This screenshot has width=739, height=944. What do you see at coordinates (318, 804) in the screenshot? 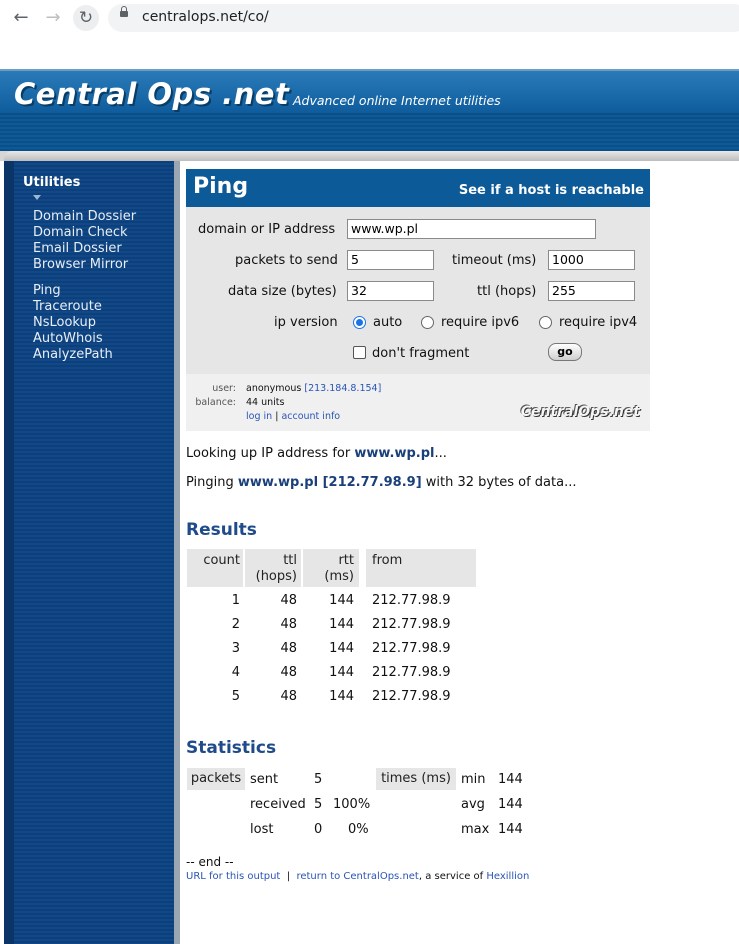
I see `stat-received-value: 5` at bounding box center [318, 804].